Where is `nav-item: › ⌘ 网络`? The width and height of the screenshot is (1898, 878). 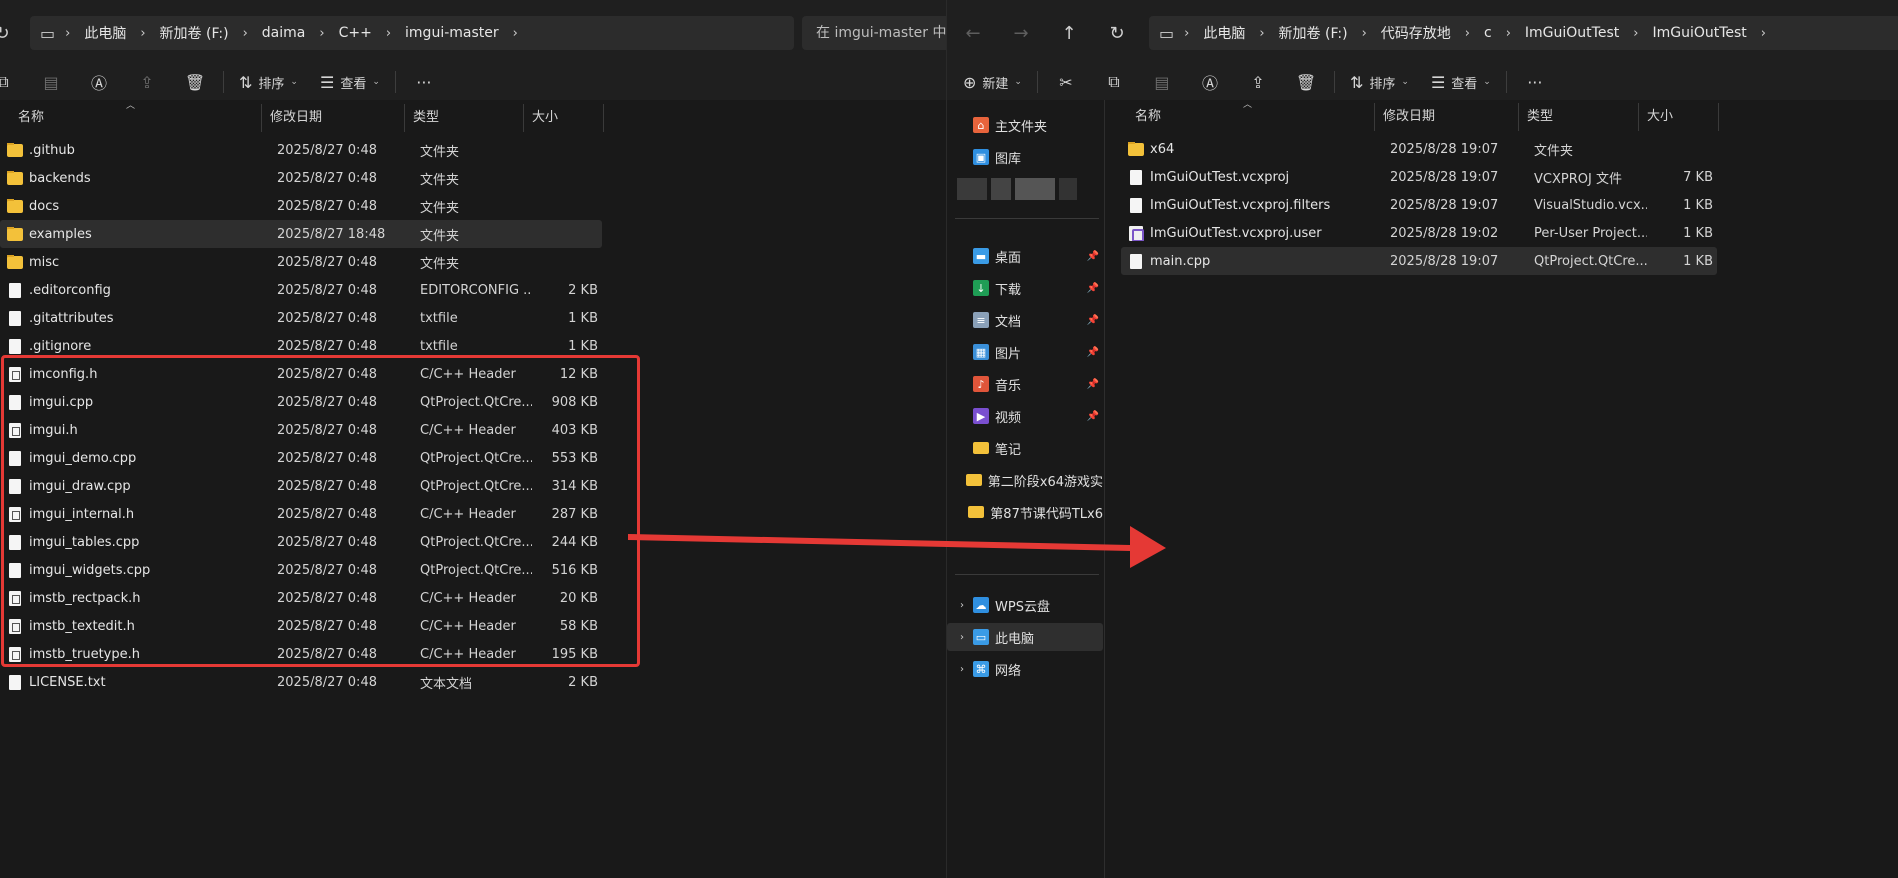 nav-item: › ⌘ 网络 is located at coordinates (1025, 669).